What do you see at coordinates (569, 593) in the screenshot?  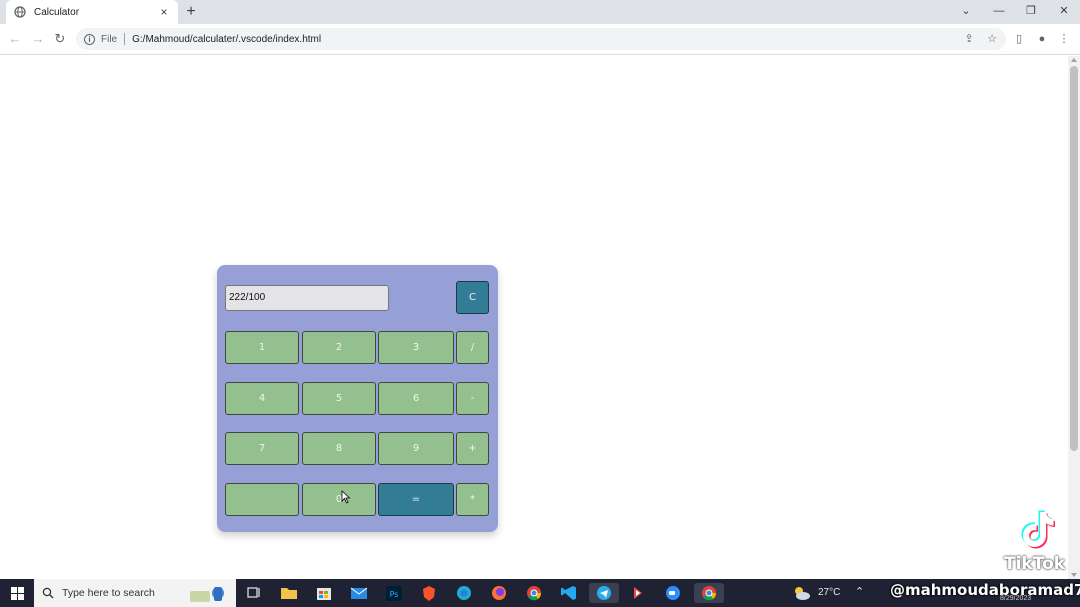 I see `vscode-icon` at bounding box center [569, 593].